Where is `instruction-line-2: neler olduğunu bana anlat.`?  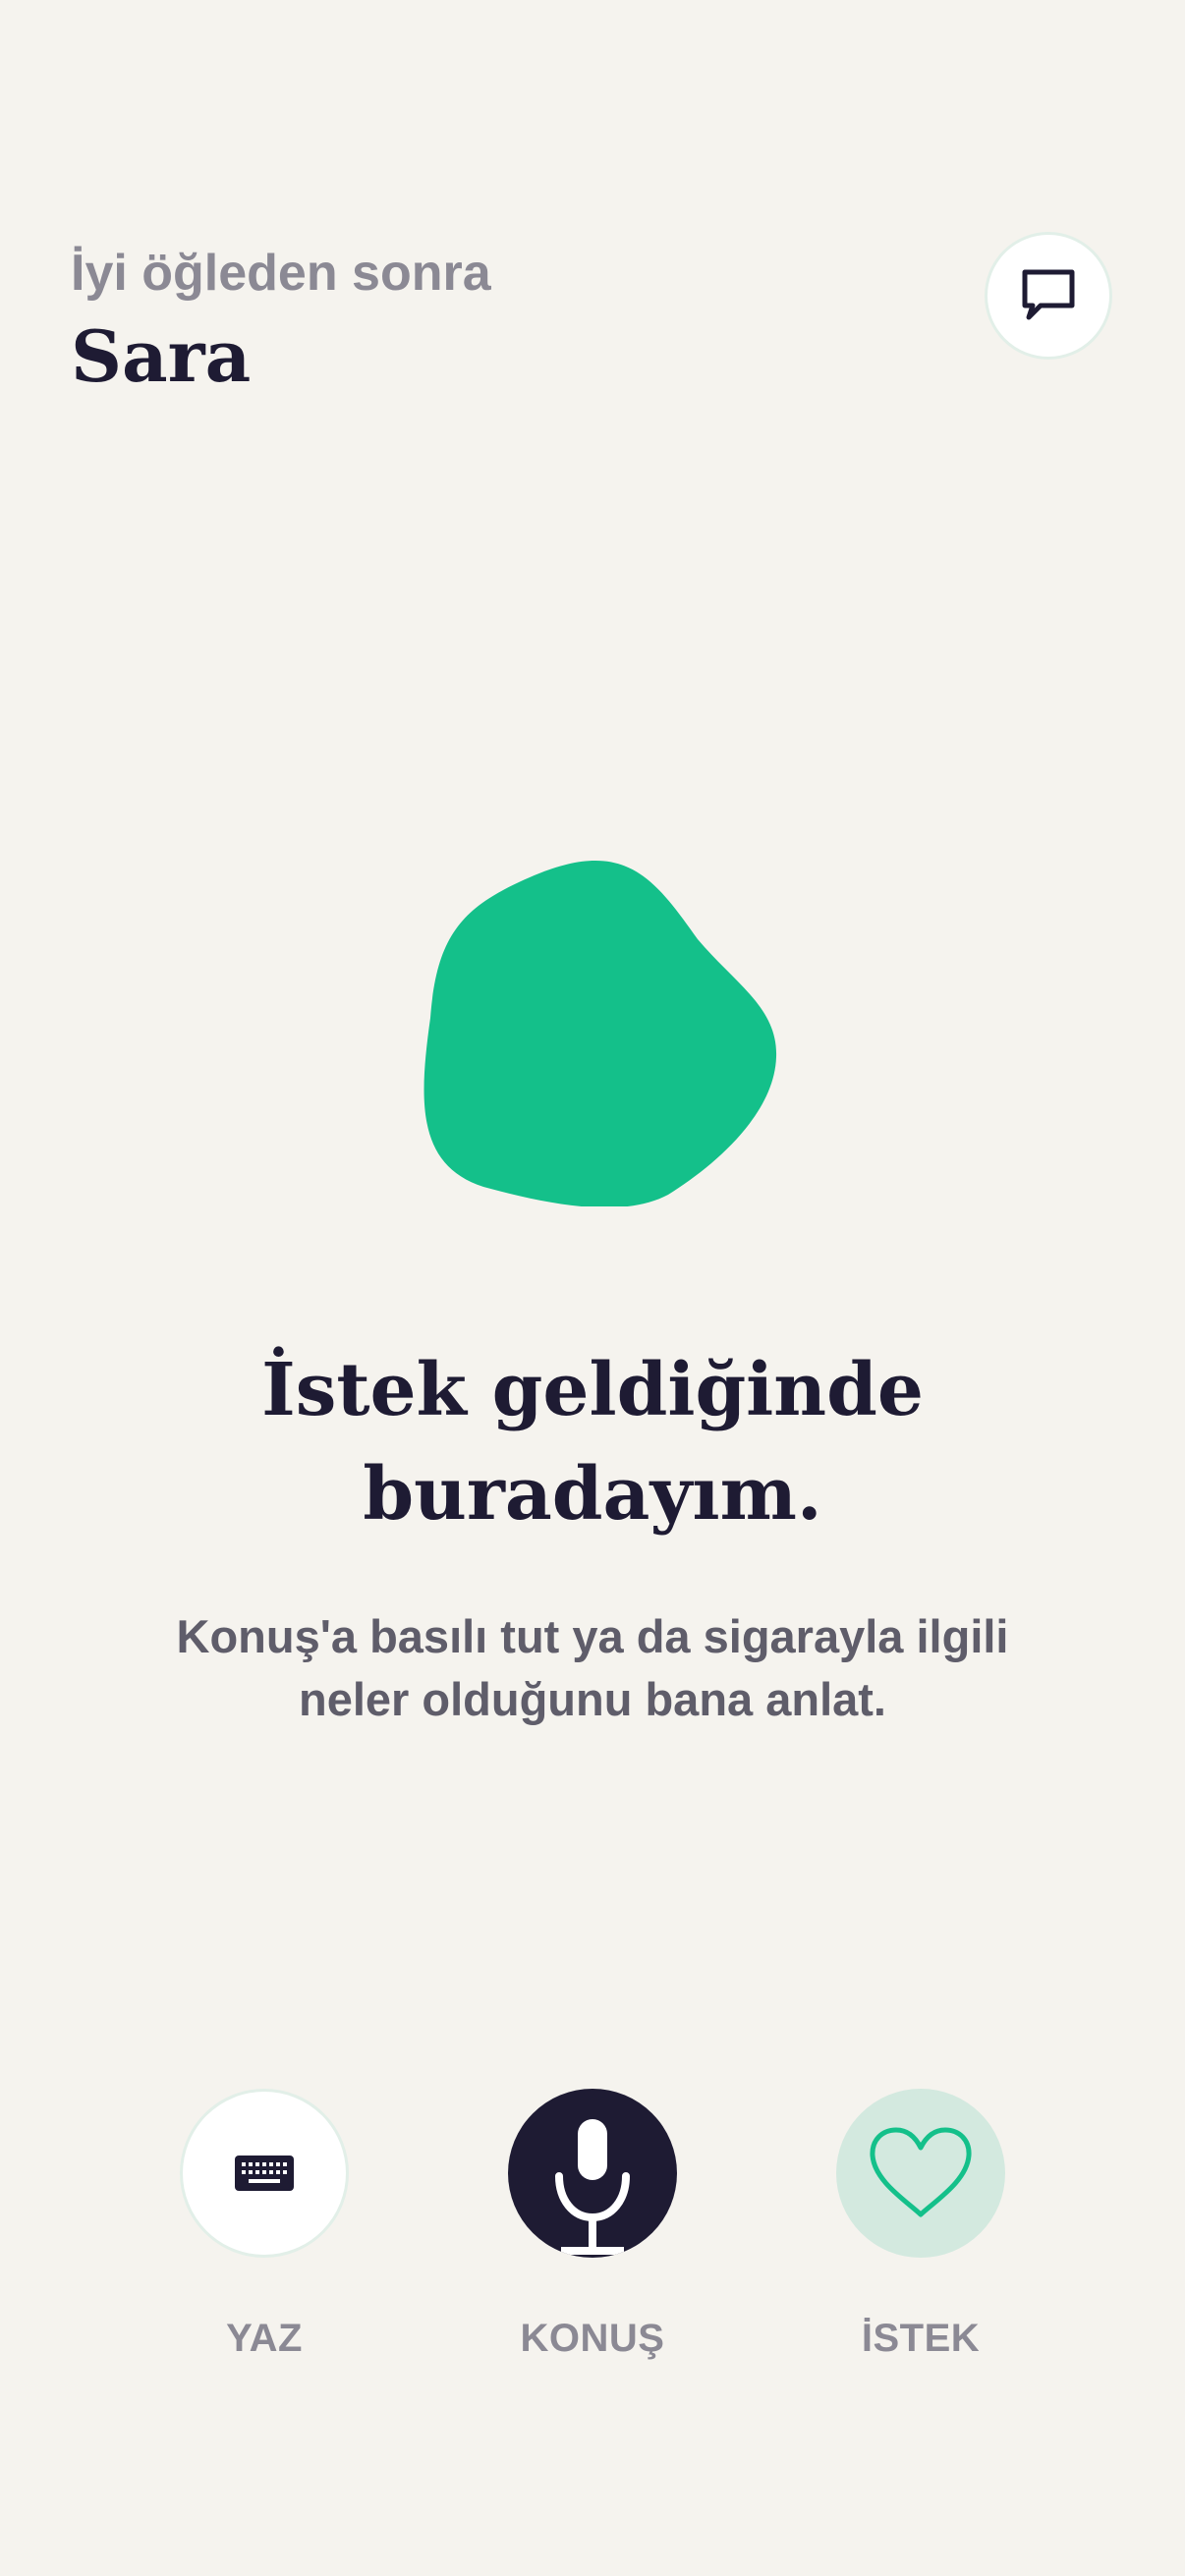
instruction-line-2: neler olduğunu bana anlat. is located at coordinates (592, 1699).